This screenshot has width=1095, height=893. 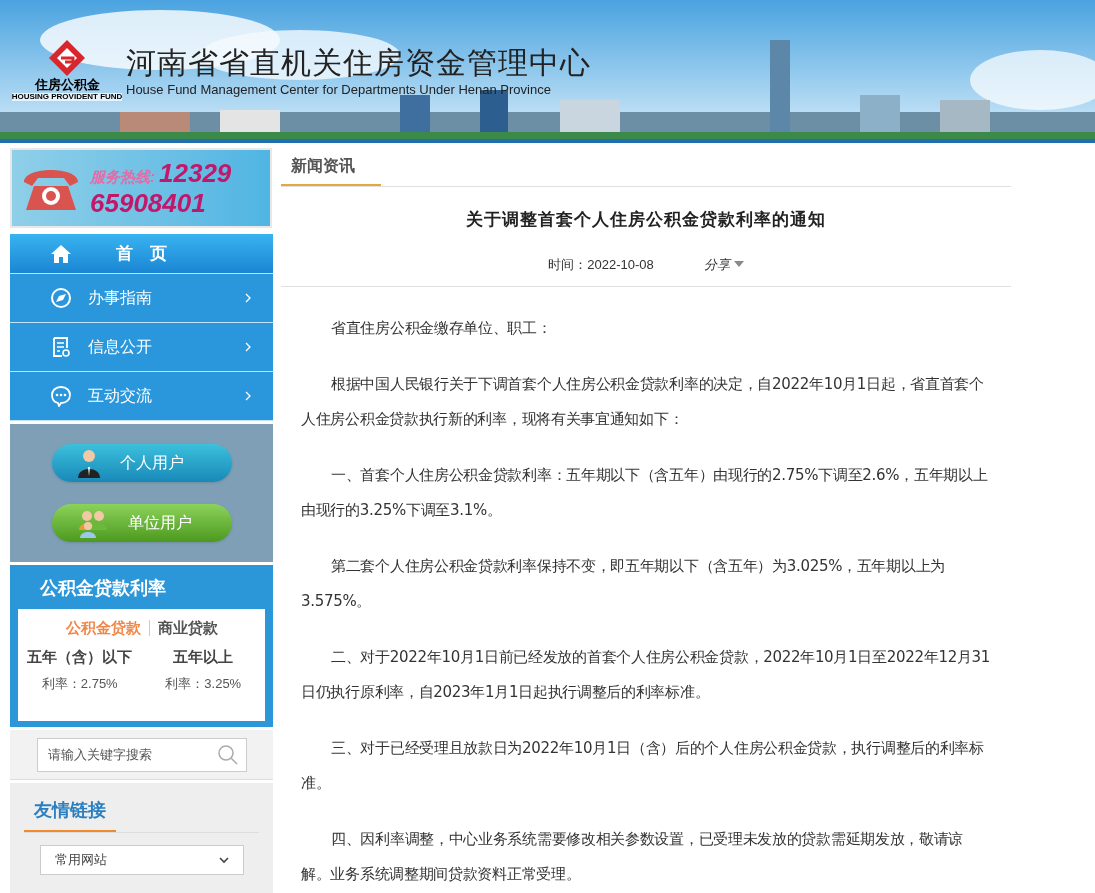 I want to click on article-paragraph: 根据中国人民银行关于下调首套个人住房公积金贷款利率的决定，自2022年10月1日起，省直首套个人住房公积金贷款执行新的利率，现将有关事宜通知如下：, so click(x=643, y=402).